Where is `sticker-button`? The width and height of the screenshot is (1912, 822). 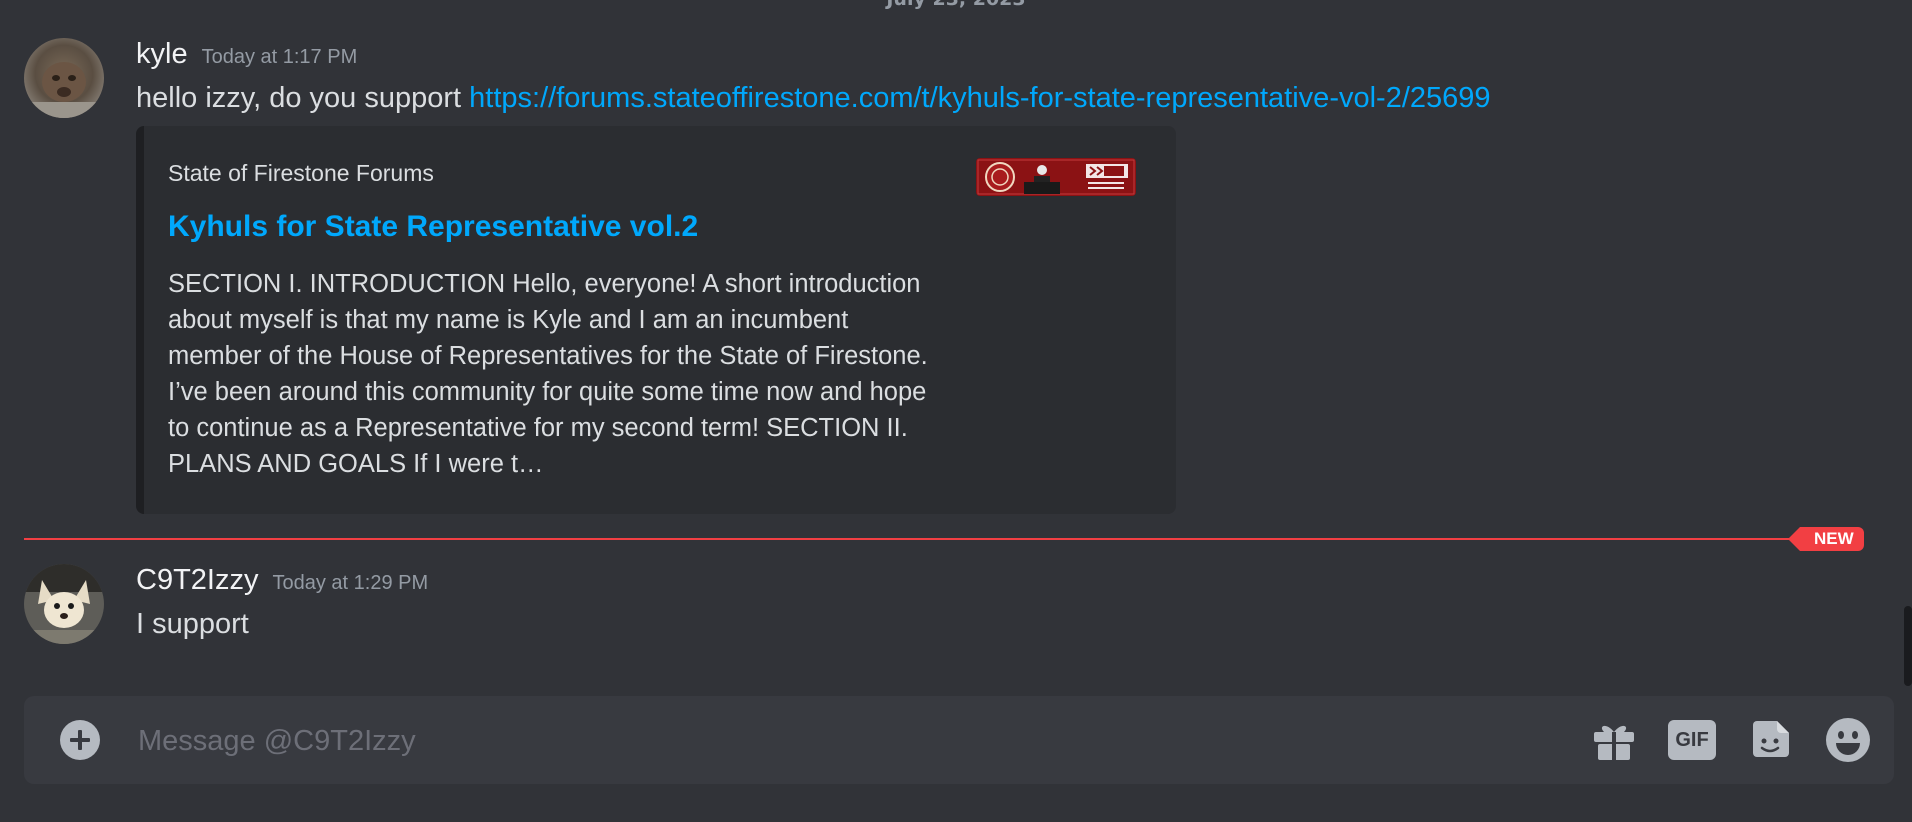
sticker-button is located at coordinates (1770, 740).